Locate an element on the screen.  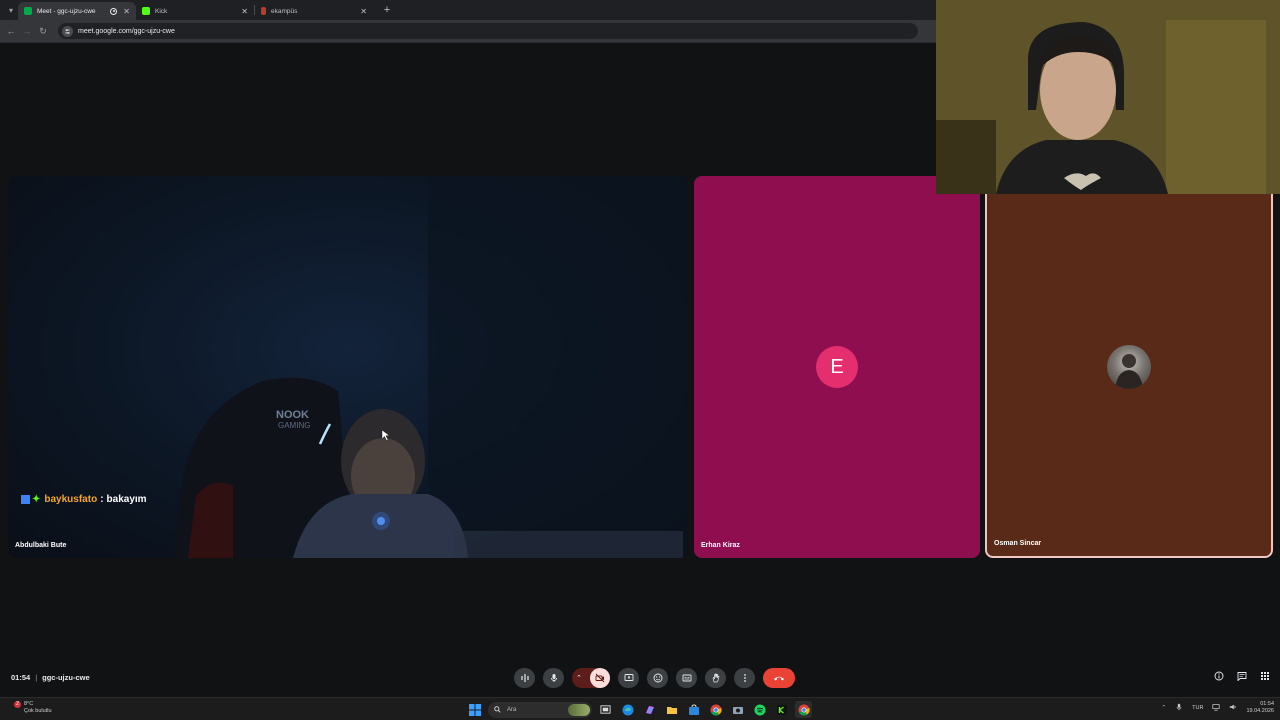
chat-icon is located at coordinates (1242, 676).